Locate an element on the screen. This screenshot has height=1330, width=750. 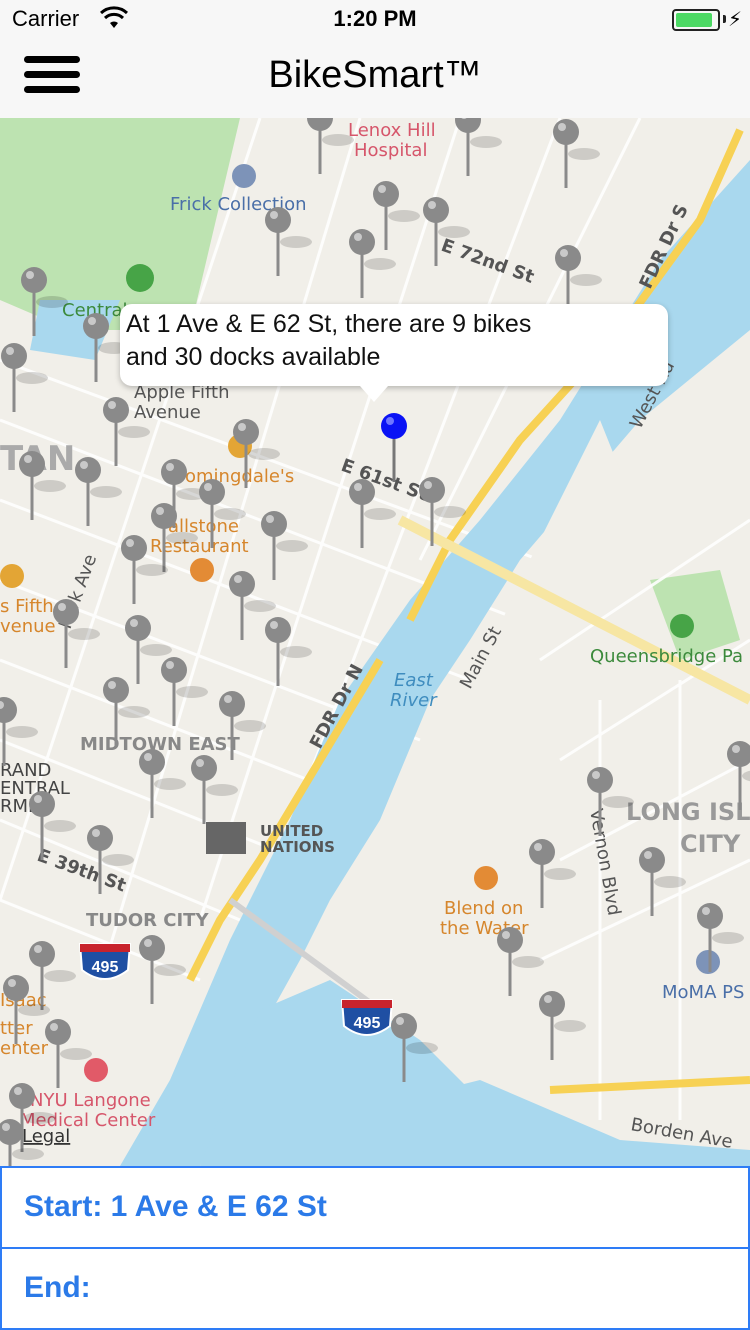
charging-icon: ⚡ is located at coordinates (734, 20).